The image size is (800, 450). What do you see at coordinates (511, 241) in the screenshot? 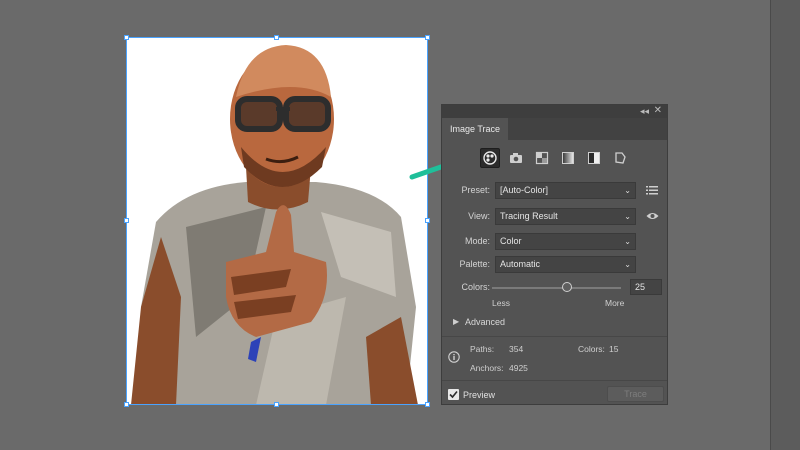
I see `mode-value: Color` at bounding box center [511, 241].